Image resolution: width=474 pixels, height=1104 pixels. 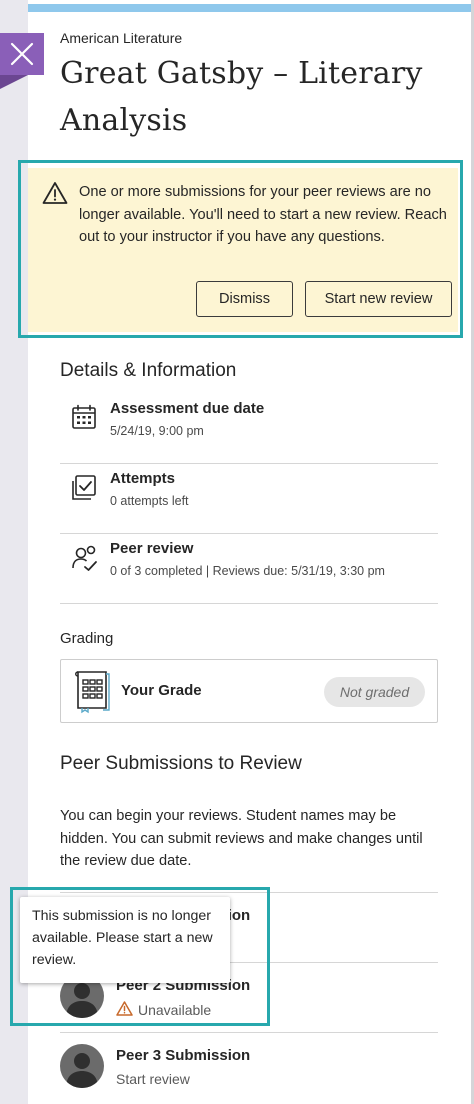 What do you see at coordinates (84, 490) in the screenshot?
I see `attempts-icon` at bounding box center [84, 490].